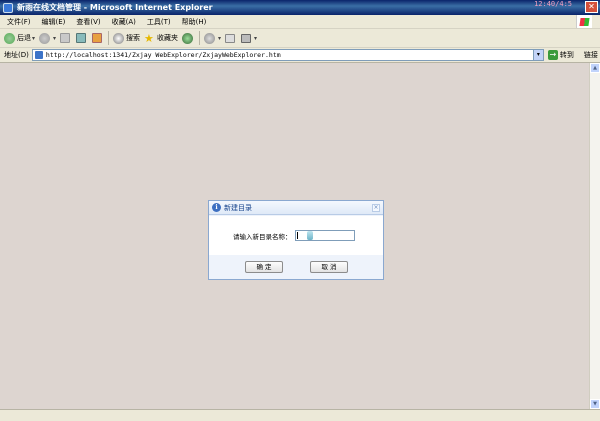 The width and height of the screenshot is (600, 421). Describe the element at coordinates (552, 55) in the screenshot. I see `go-arrow-icon: →` at that location.